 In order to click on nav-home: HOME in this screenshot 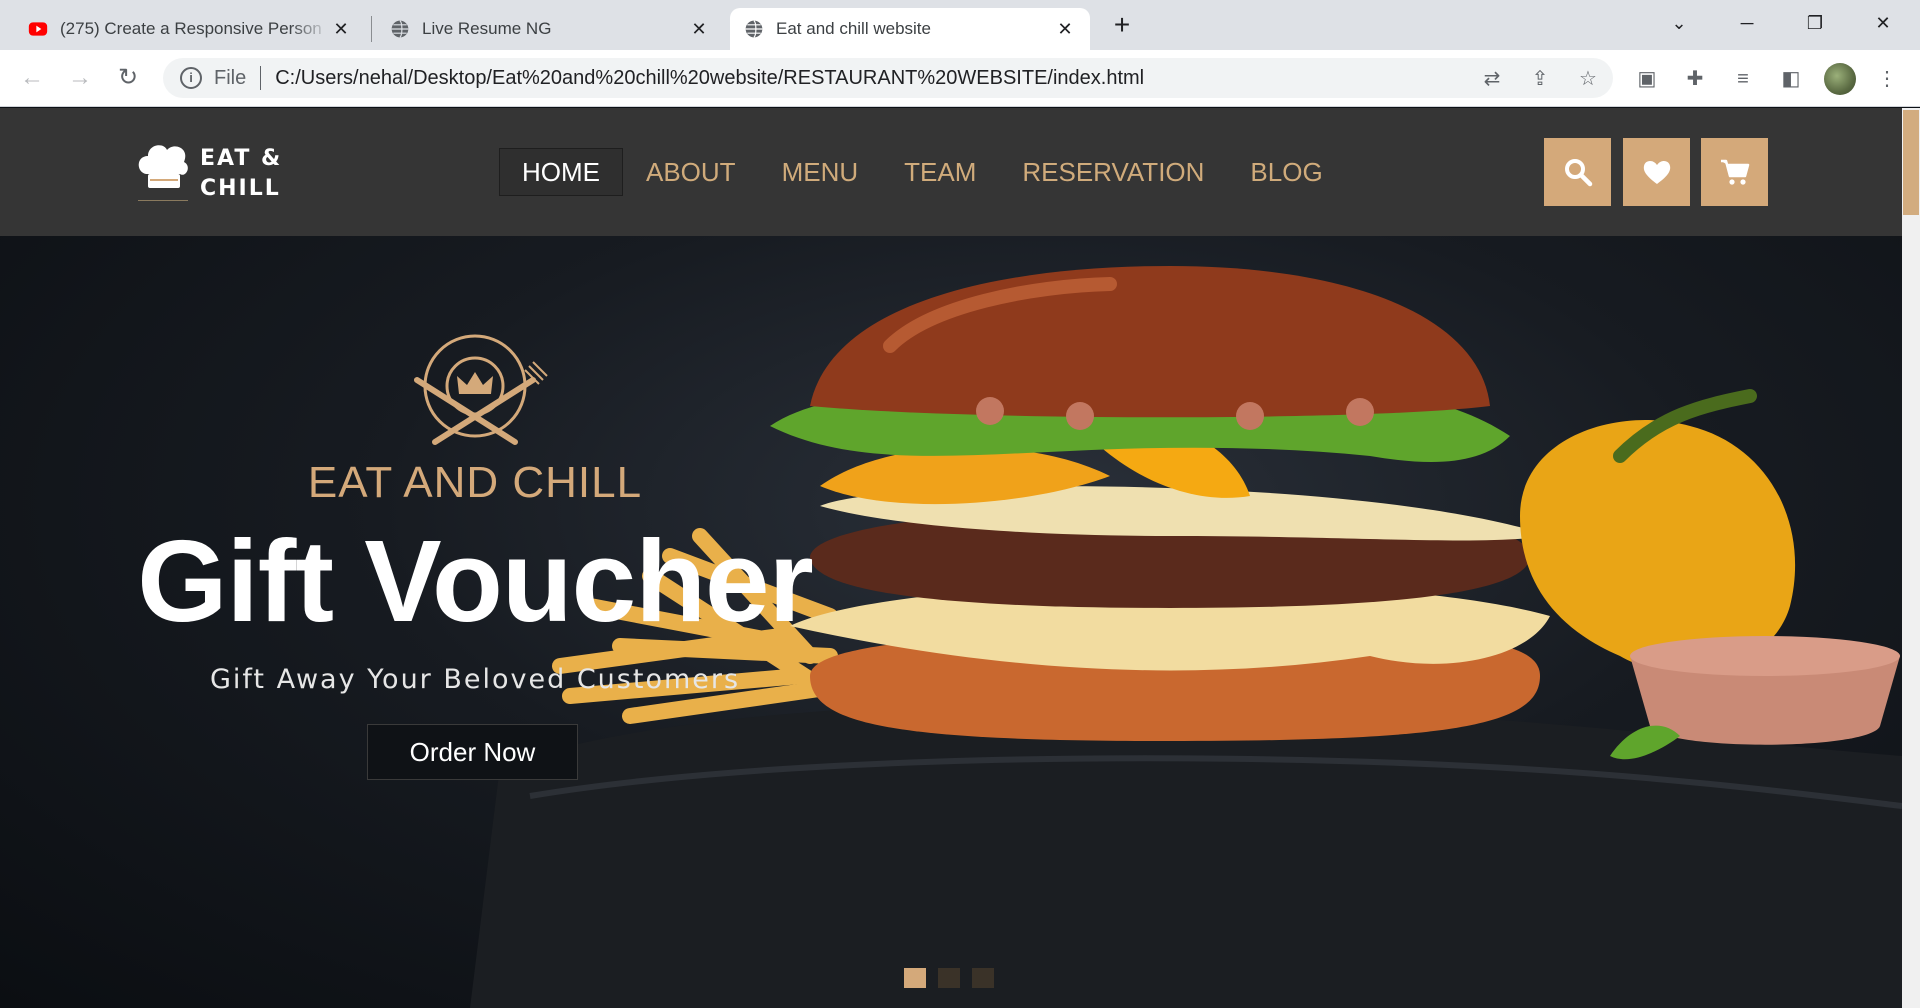, I will do `click(561, 172)`.